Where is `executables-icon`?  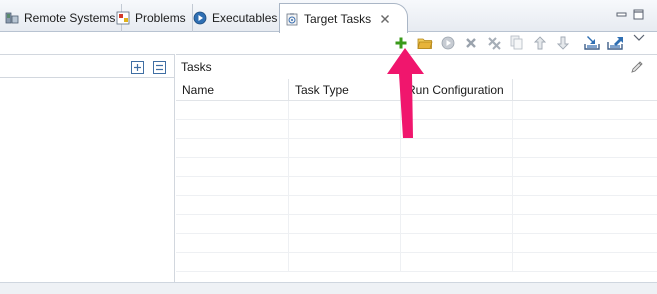
executables-icon is located at coordinates (200, 18).